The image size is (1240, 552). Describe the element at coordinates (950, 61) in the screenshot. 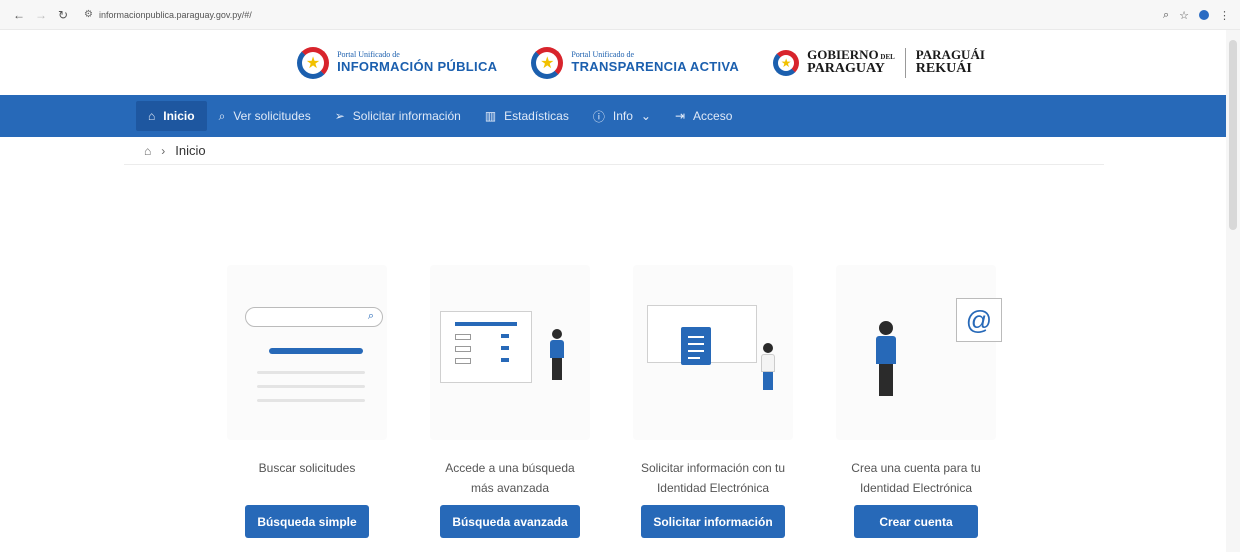

I see `rekuai-text: PARAGUÁI REKUÁI` at that location.